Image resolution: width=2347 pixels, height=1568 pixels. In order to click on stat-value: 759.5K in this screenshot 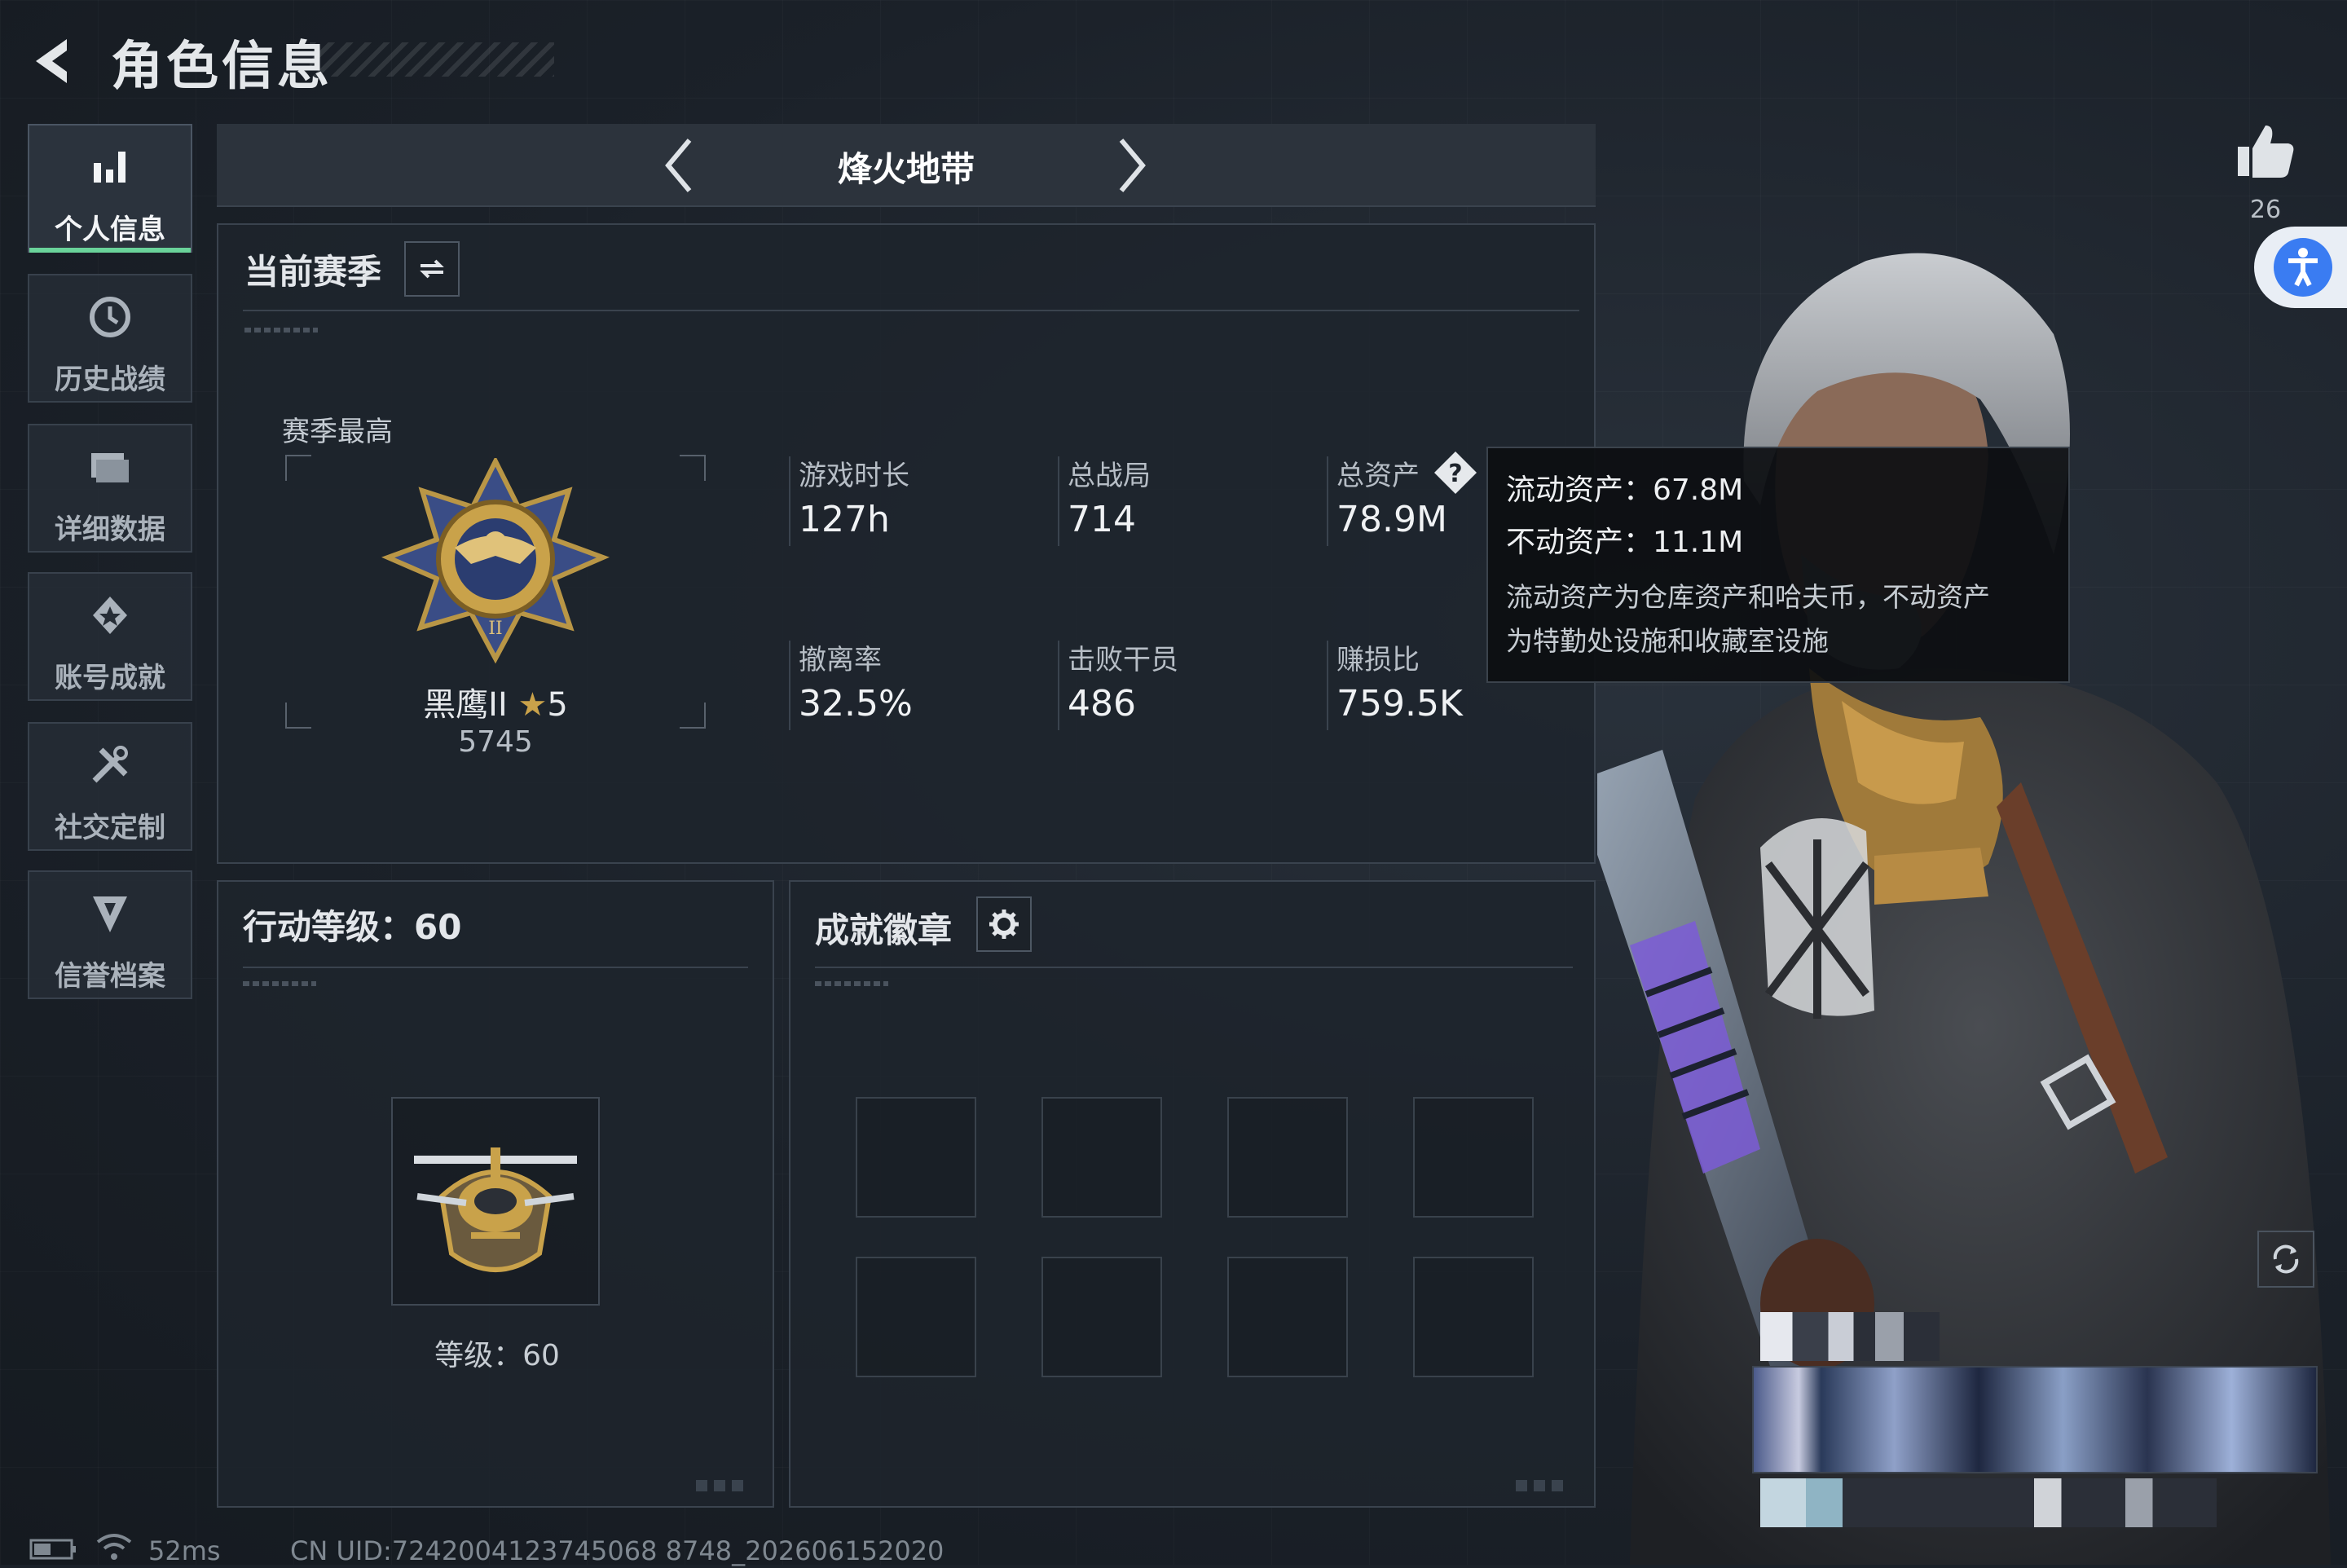, I will do `click(1399, 704)`.